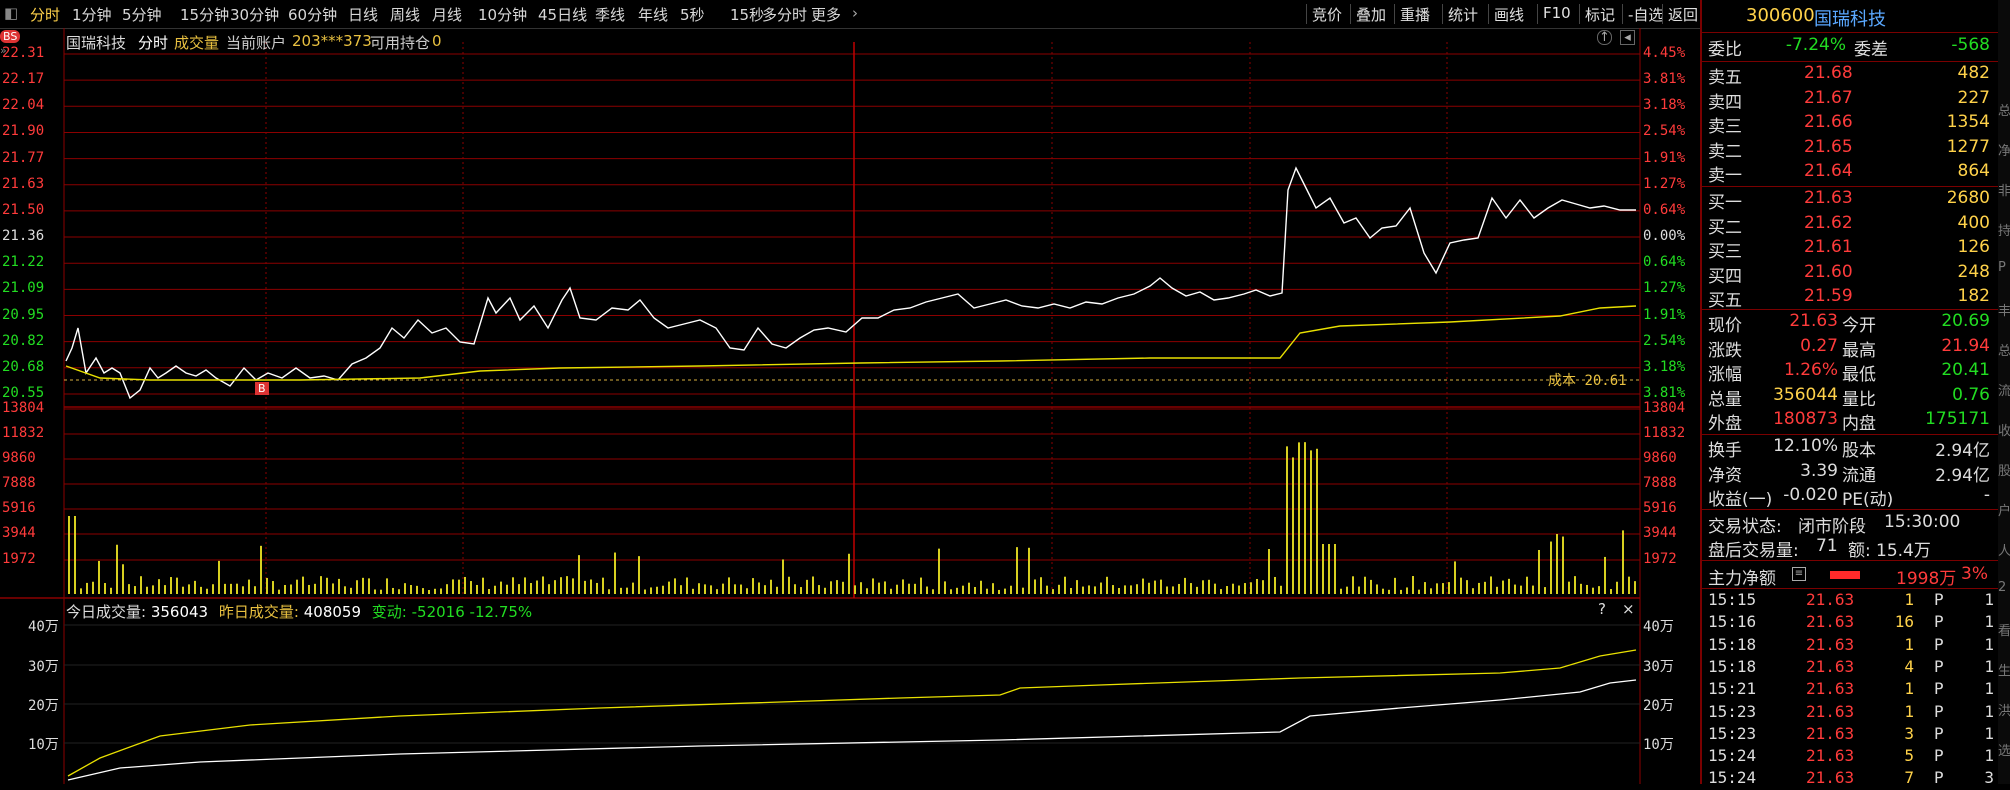  I want to click on tab-period-7: 周线, so click(405, 14).